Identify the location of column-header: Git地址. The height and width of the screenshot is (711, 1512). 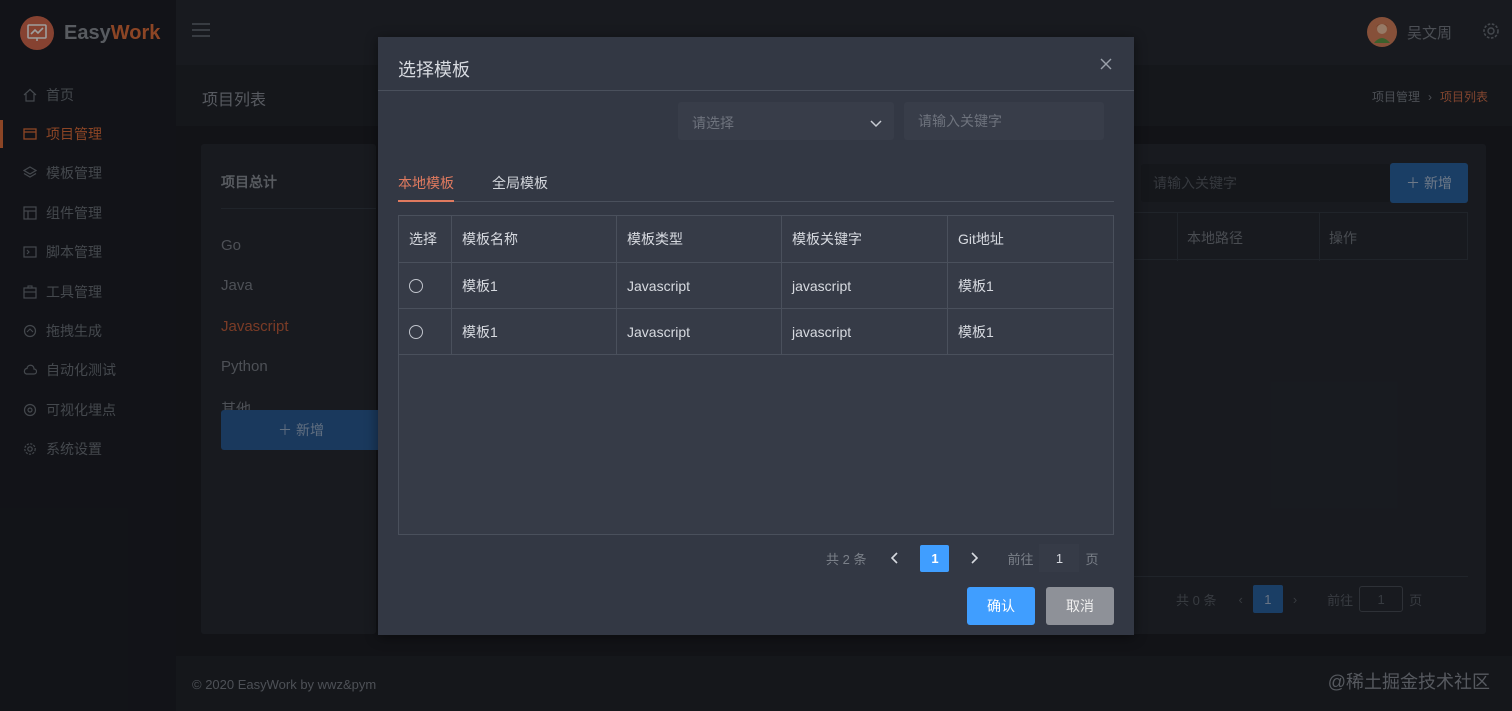
(981, 239).